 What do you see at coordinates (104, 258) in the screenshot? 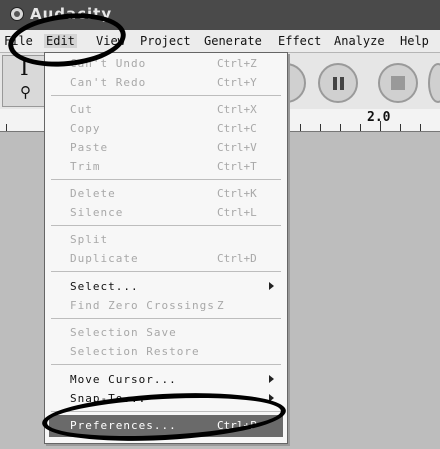
I see `menu-item-duplicate: Duplicate` at bounding box center [104, 258].